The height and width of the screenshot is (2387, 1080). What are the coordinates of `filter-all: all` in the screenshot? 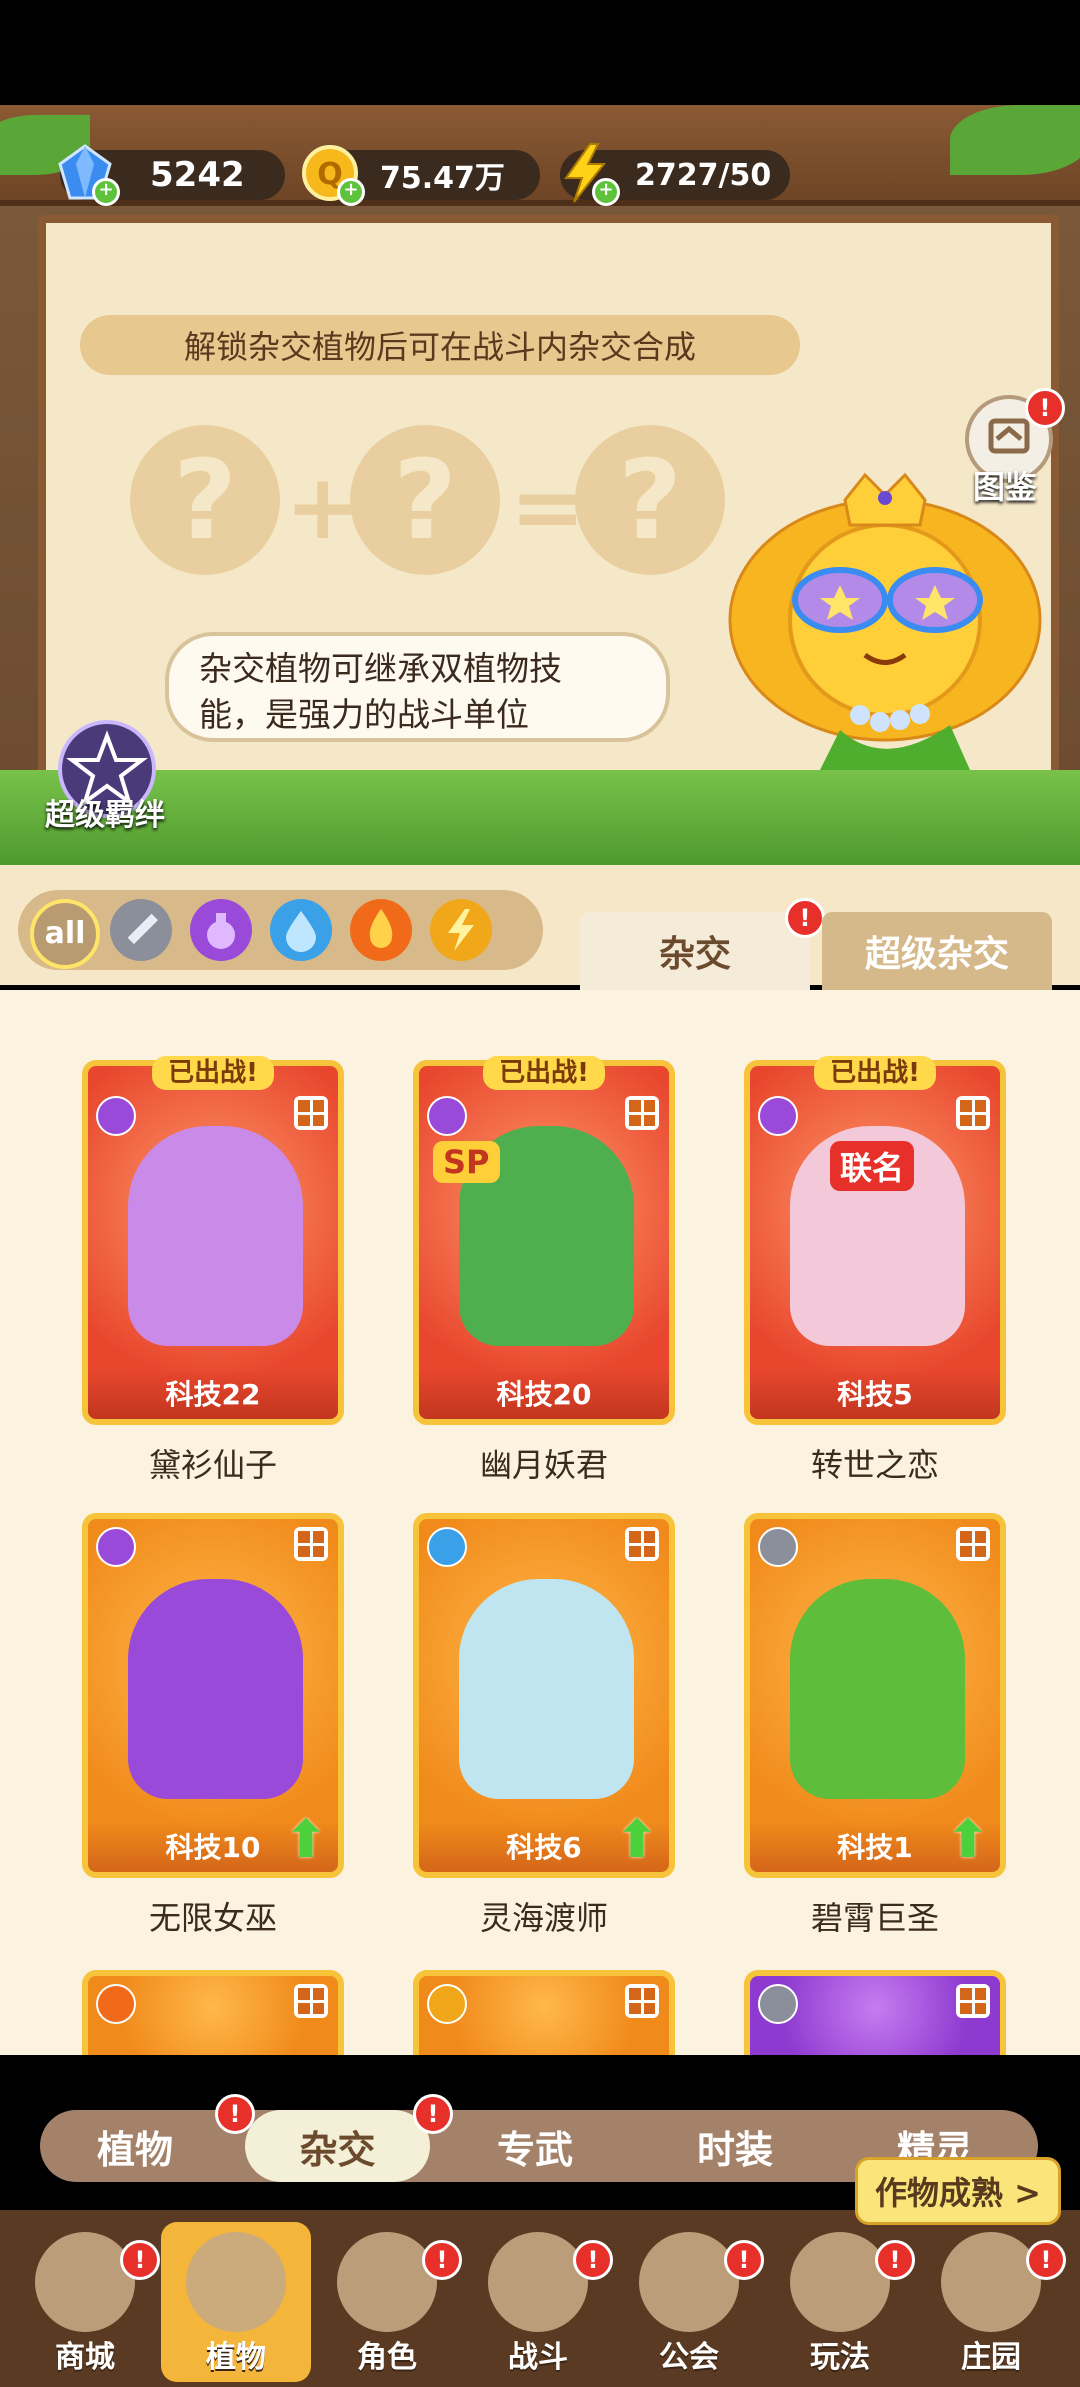 It's located at (65, 934).